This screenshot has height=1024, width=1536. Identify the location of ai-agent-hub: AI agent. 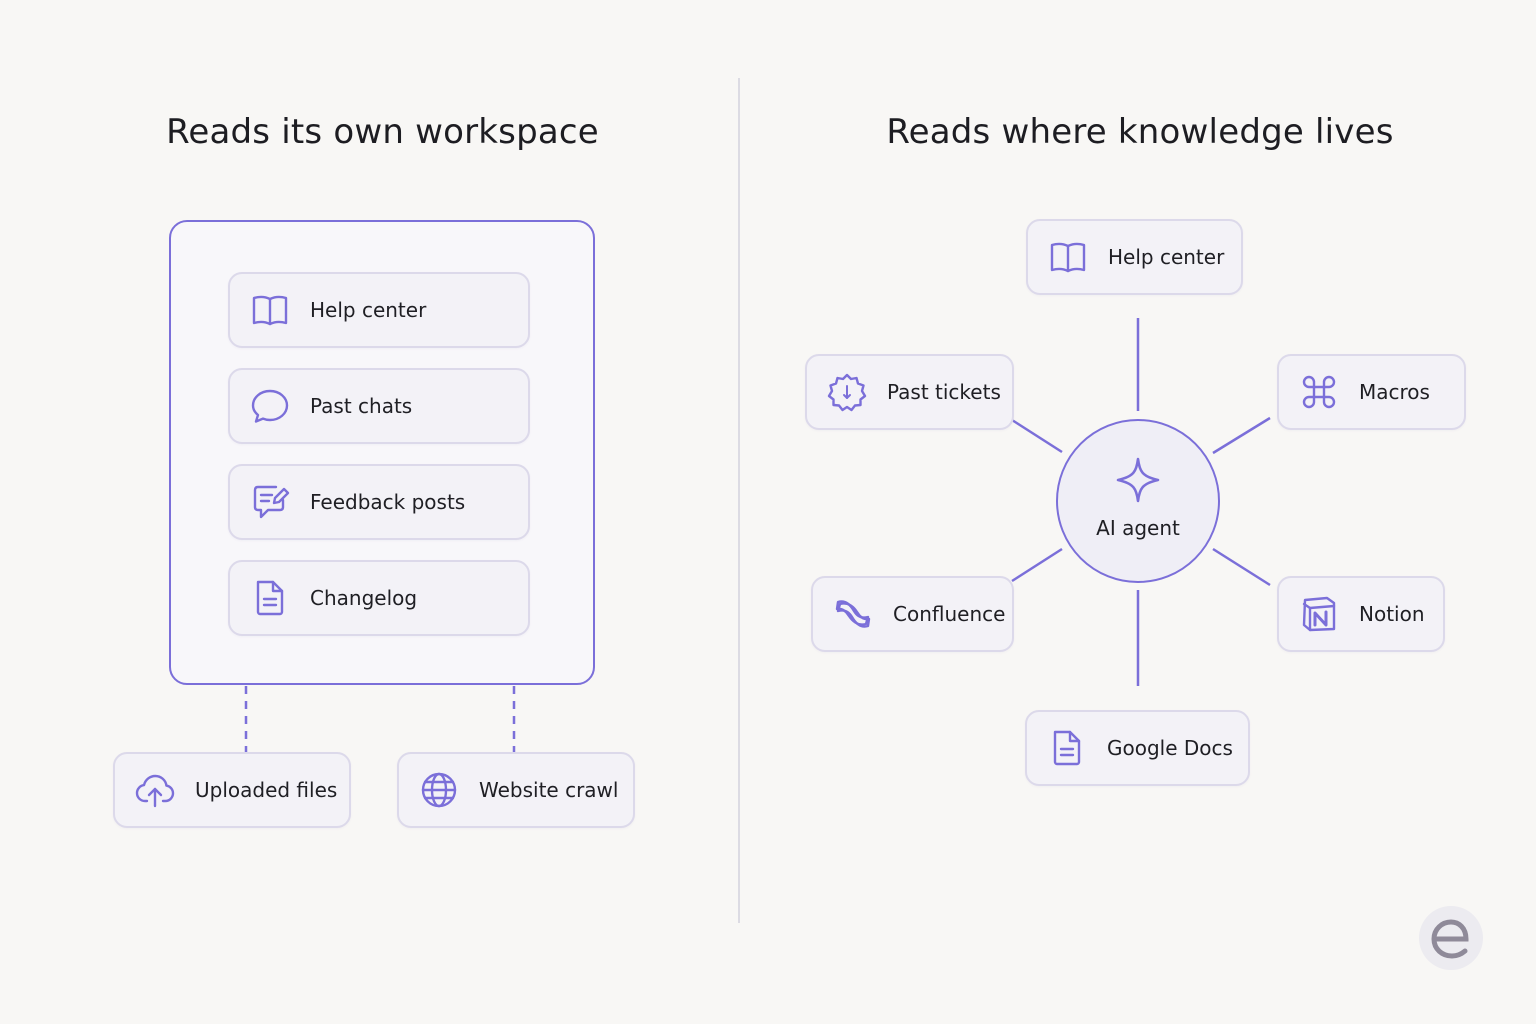
(1138, 501).